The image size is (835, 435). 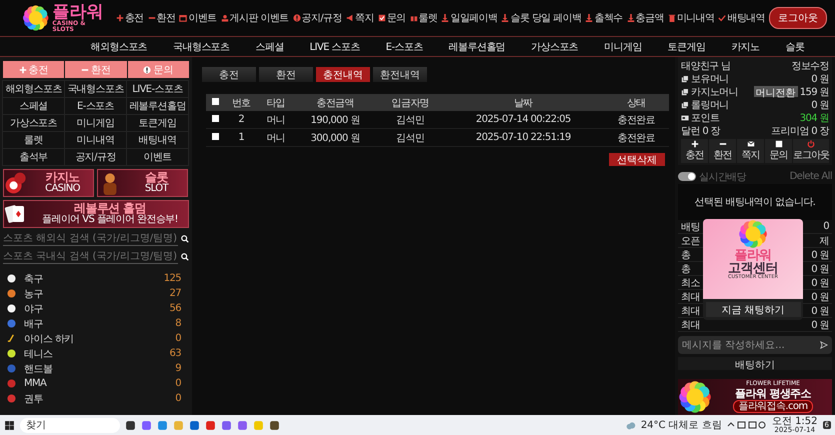 What do you see at coordinates (93, 293) in the screenshot?
I see `sport-name: 농구` at bounding box center [93, 293].